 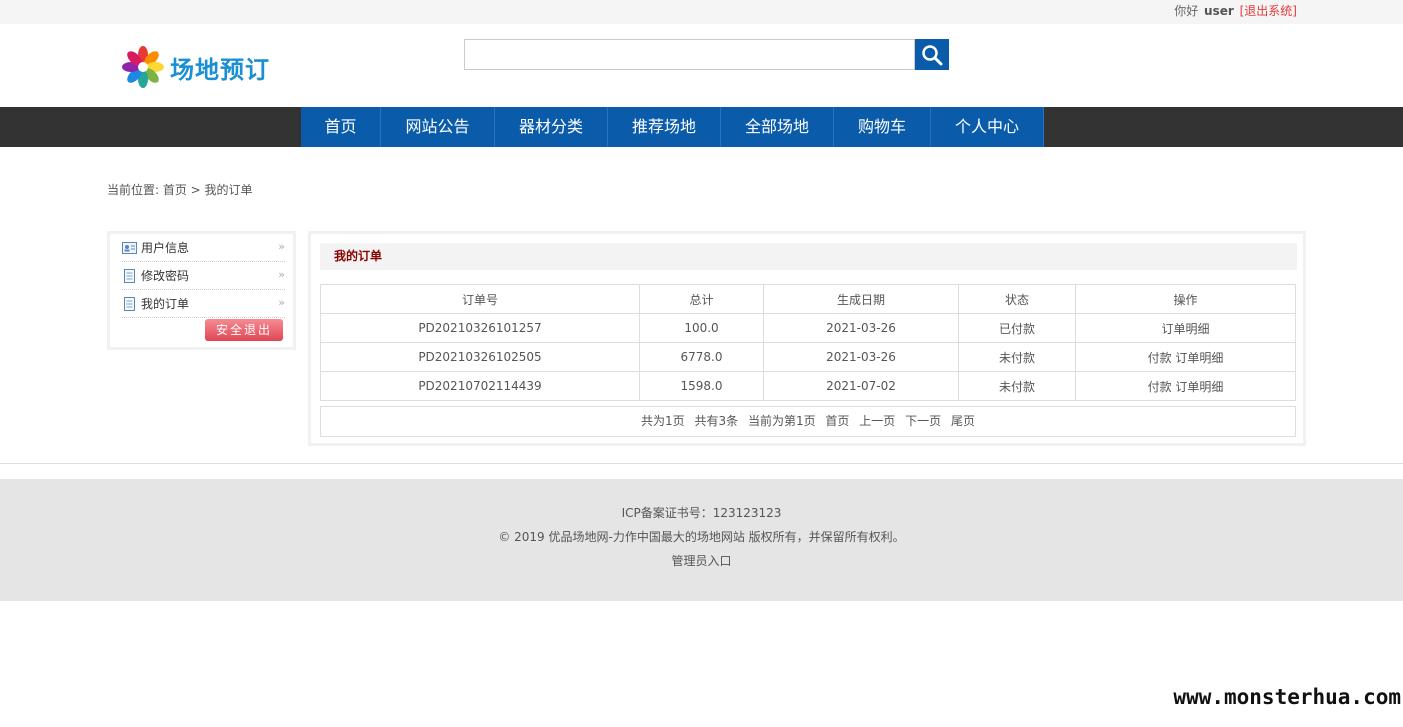 What do you see at coordinates (1017, 299) in the screenshot?
I see `column-header: 状态` at bounding box center [1017, 299].